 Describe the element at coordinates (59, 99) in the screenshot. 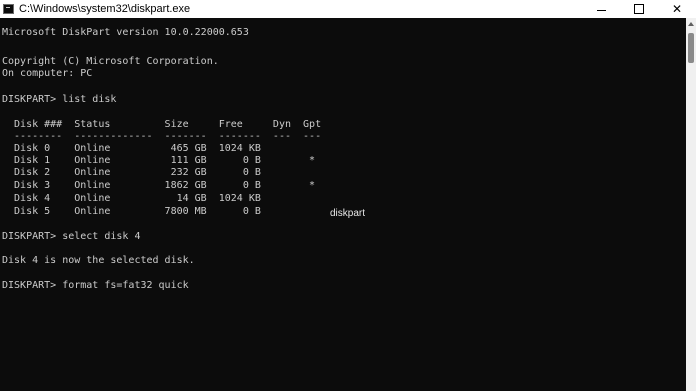

I see `console-line: DISKPART> list disk` at that location.